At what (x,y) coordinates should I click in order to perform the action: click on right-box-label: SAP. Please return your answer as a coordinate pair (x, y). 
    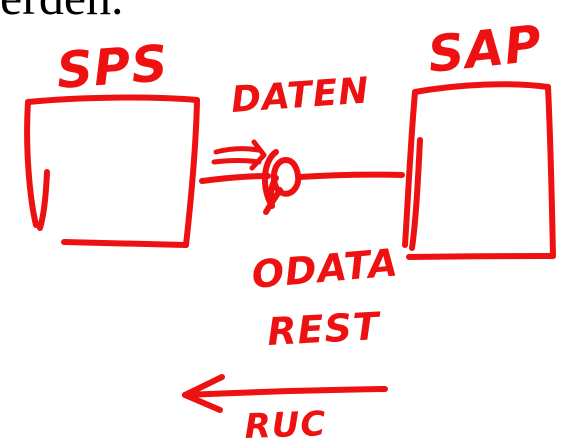
    Looking at the image, I should click on (485, 49).